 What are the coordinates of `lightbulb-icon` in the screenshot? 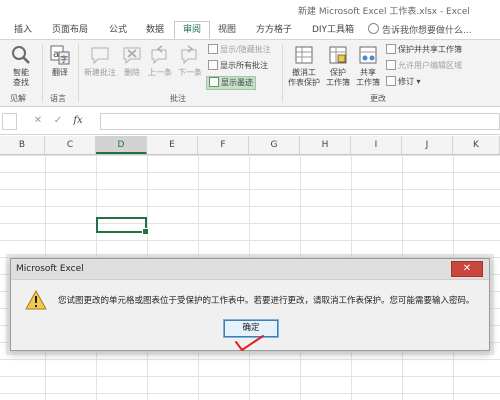 It's located at (373, 28).